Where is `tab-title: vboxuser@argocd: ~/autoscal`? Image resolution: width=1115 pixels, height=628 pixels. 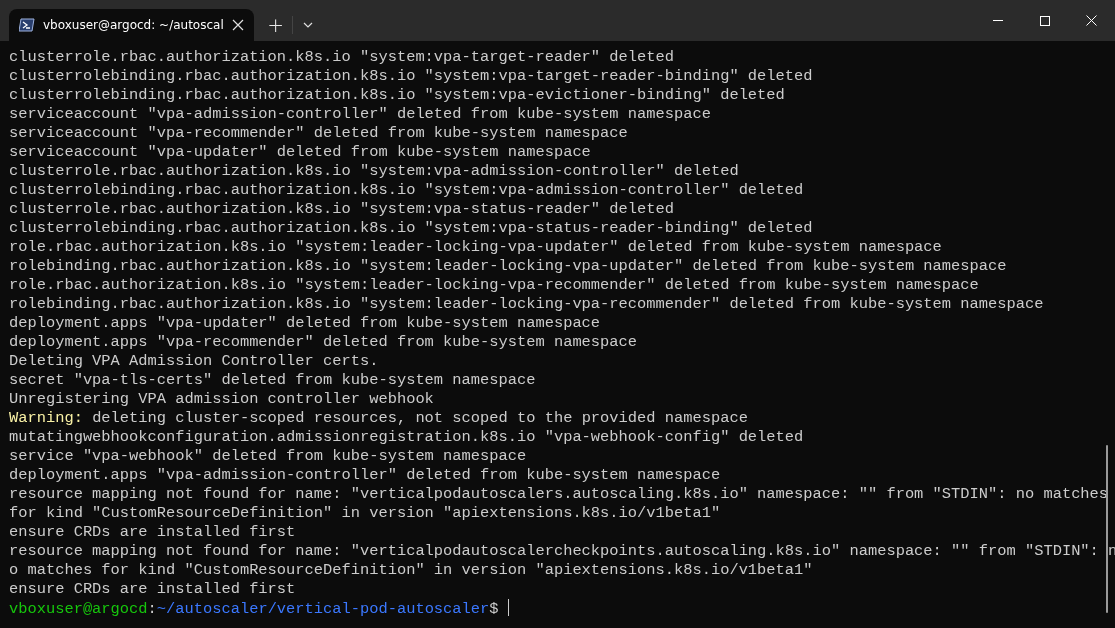
tab-title: vboxuser@argocd: ~/autoscal is located at coordinates (133, 25).